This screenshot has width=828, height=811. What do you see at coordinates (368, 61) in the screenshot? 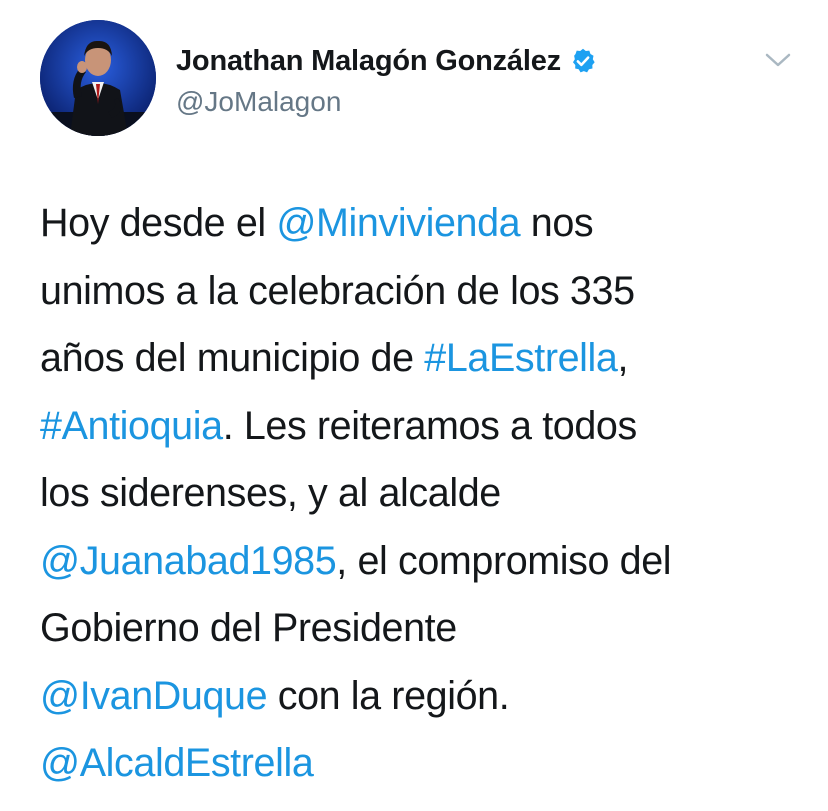
I see `author-display-name: Jonathan Malagón González` at bounding box center [368, 61].